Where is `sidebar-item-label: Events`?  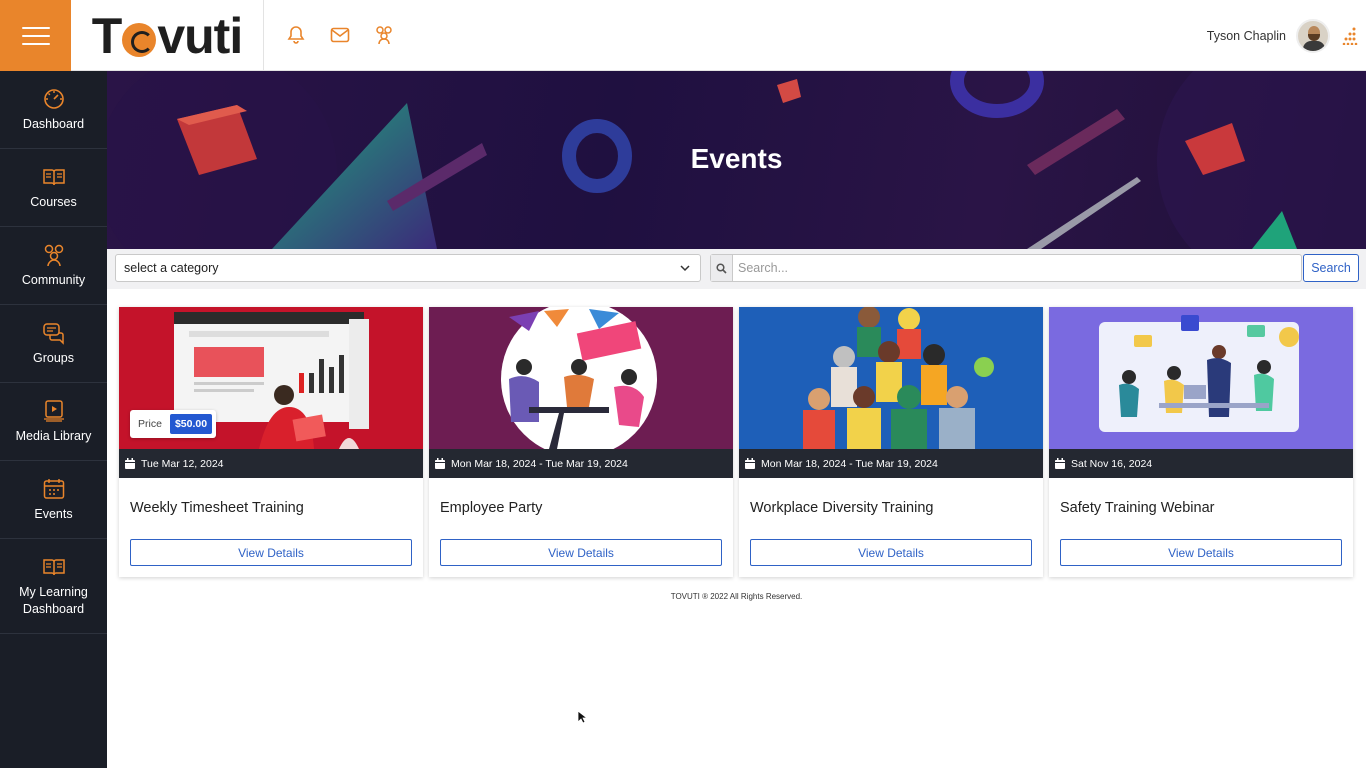 sidebar-item-label: Events is located at coordinates (53, 513).